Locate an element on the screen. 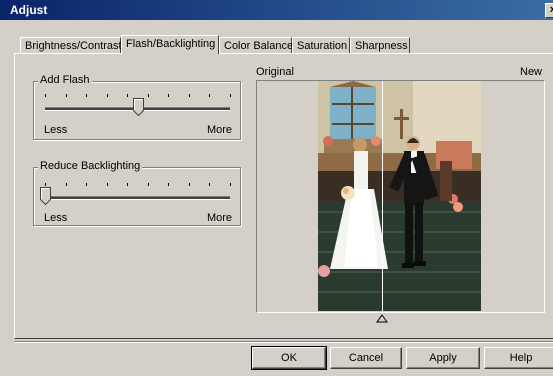 The image size is (553, 376). add-flash-thumb is located at coordinates (138, 107).